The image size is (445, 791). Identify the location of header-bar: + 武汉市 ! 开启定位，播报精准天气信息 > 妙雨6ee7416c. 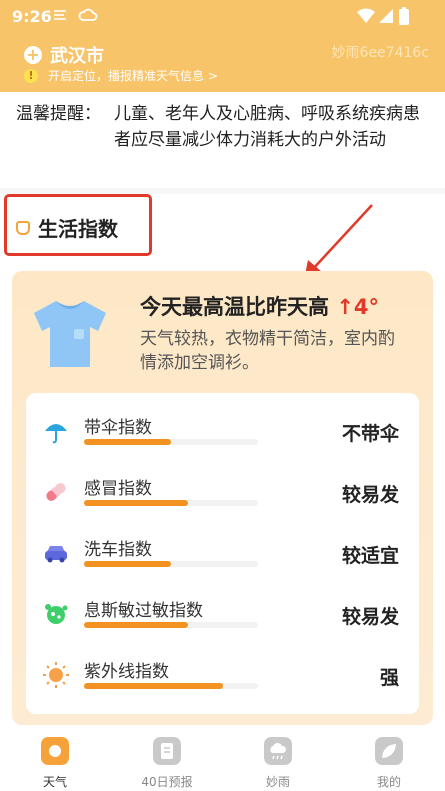
(222, 63).